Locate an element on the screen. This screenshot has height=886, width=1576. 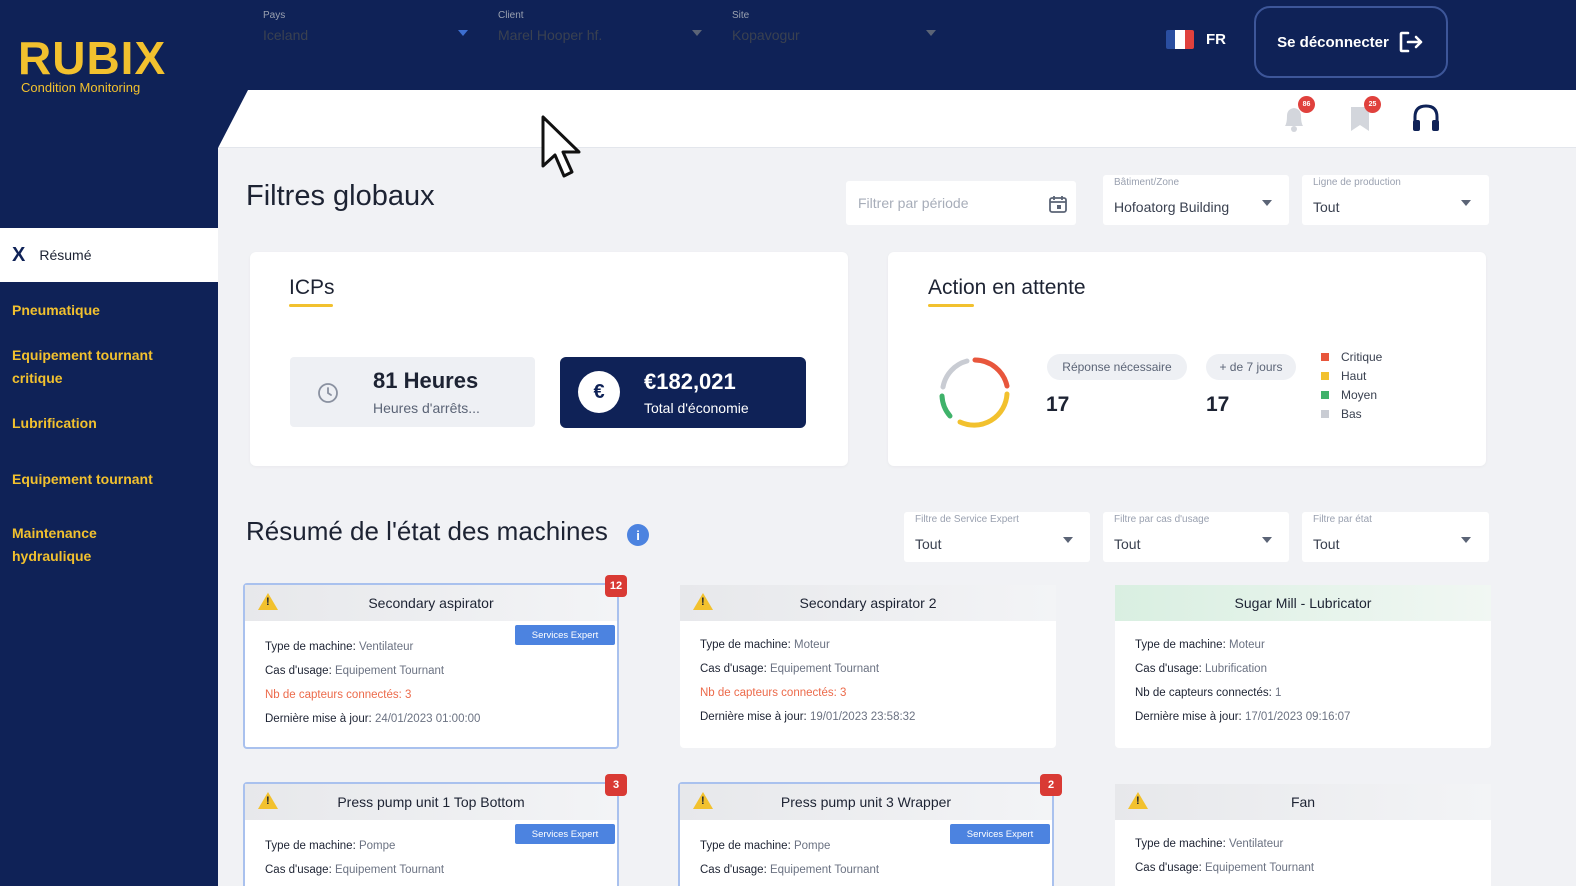
site-select: Site Kopavogur is located at coordinates (837, 30).